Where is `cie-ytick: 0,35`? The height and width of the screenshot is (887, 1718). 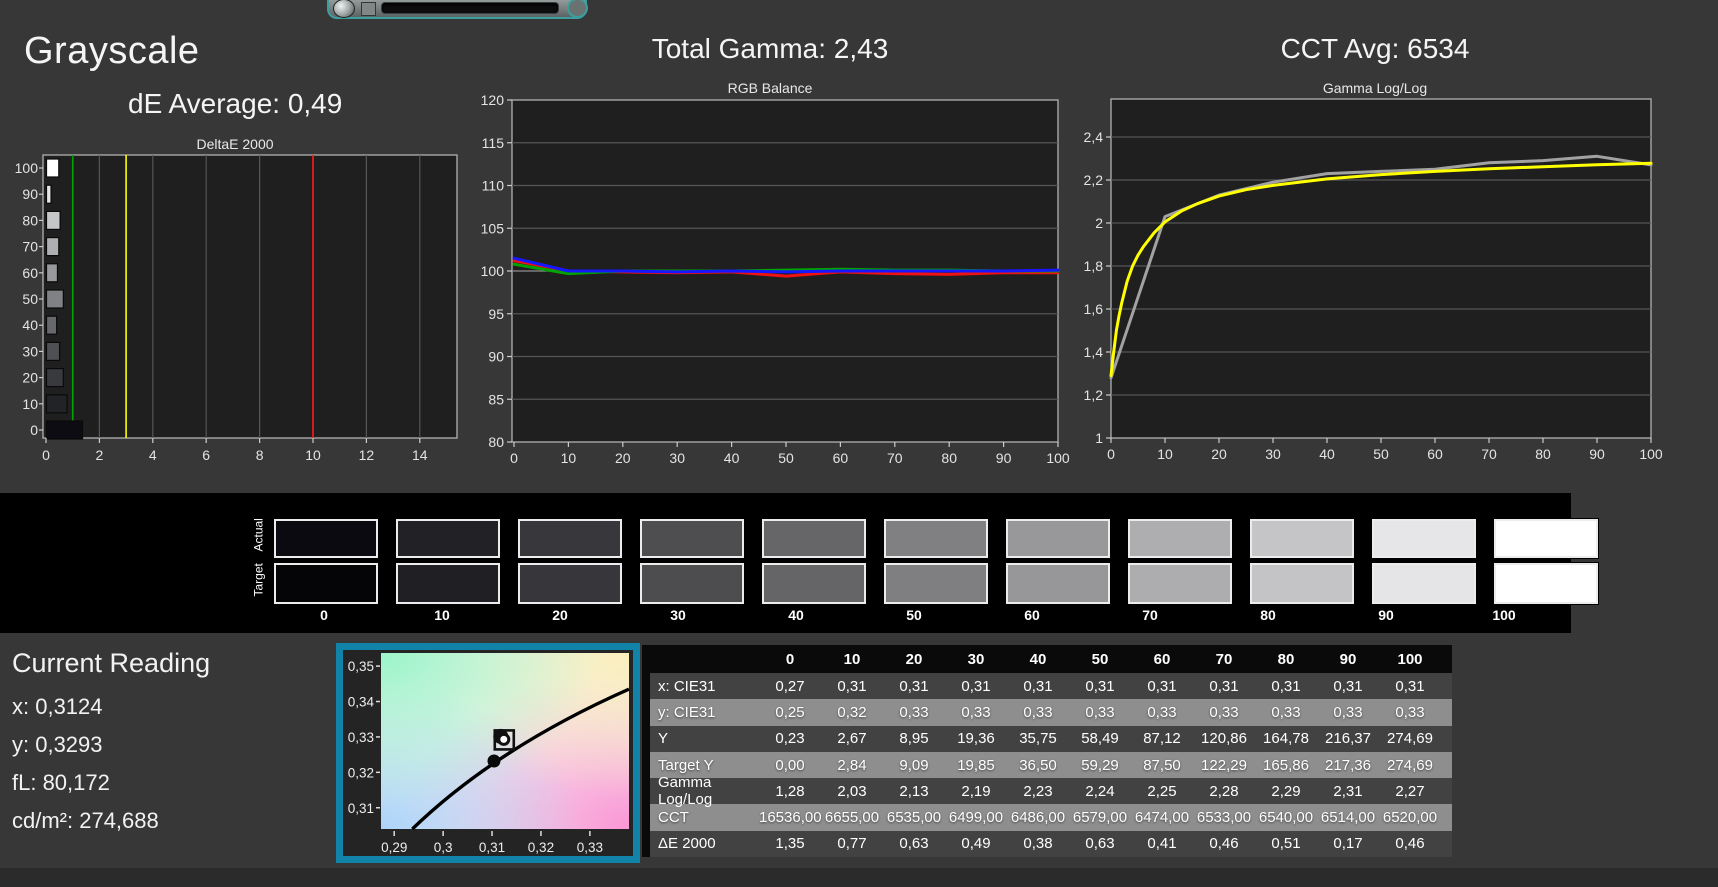 cie-ytick: 0,35 is located at coordinates (361, 666).